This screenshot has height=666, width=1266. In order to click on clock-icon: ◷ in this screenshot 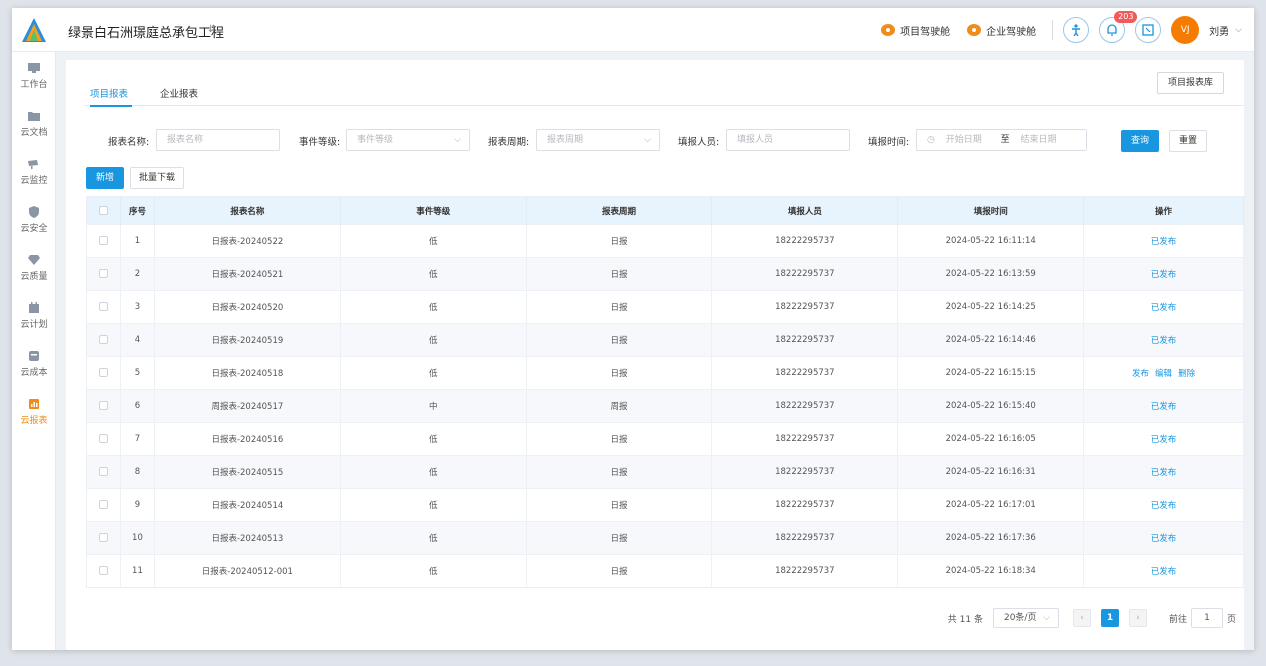, I will do `click(931, 140)`.